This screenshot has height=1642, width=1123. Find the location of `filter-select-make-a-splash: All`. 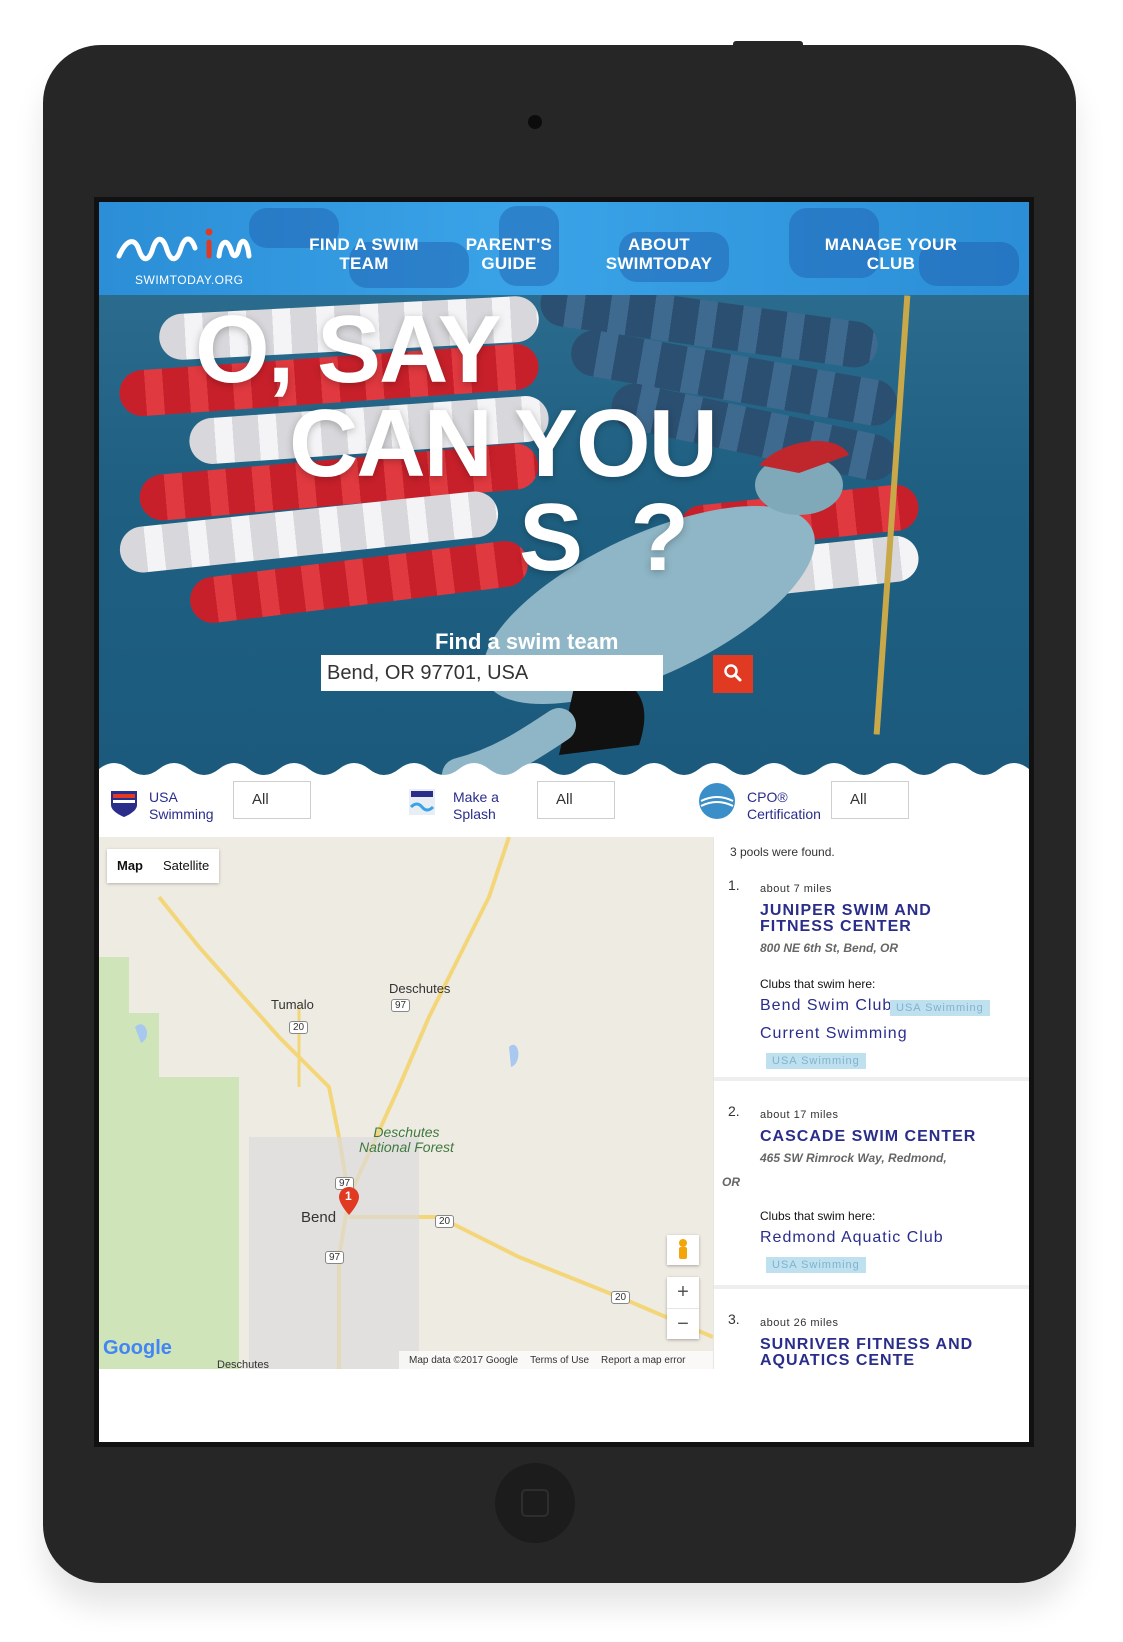

filter-select-make-a-splash: All is located at coordinates (576, 800).